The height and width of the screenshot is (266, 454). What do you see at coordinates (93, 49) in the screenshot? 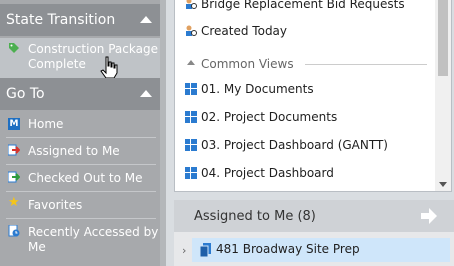
I see `state-item-label-line1: Construction Package` at bounding box center [93, 49].